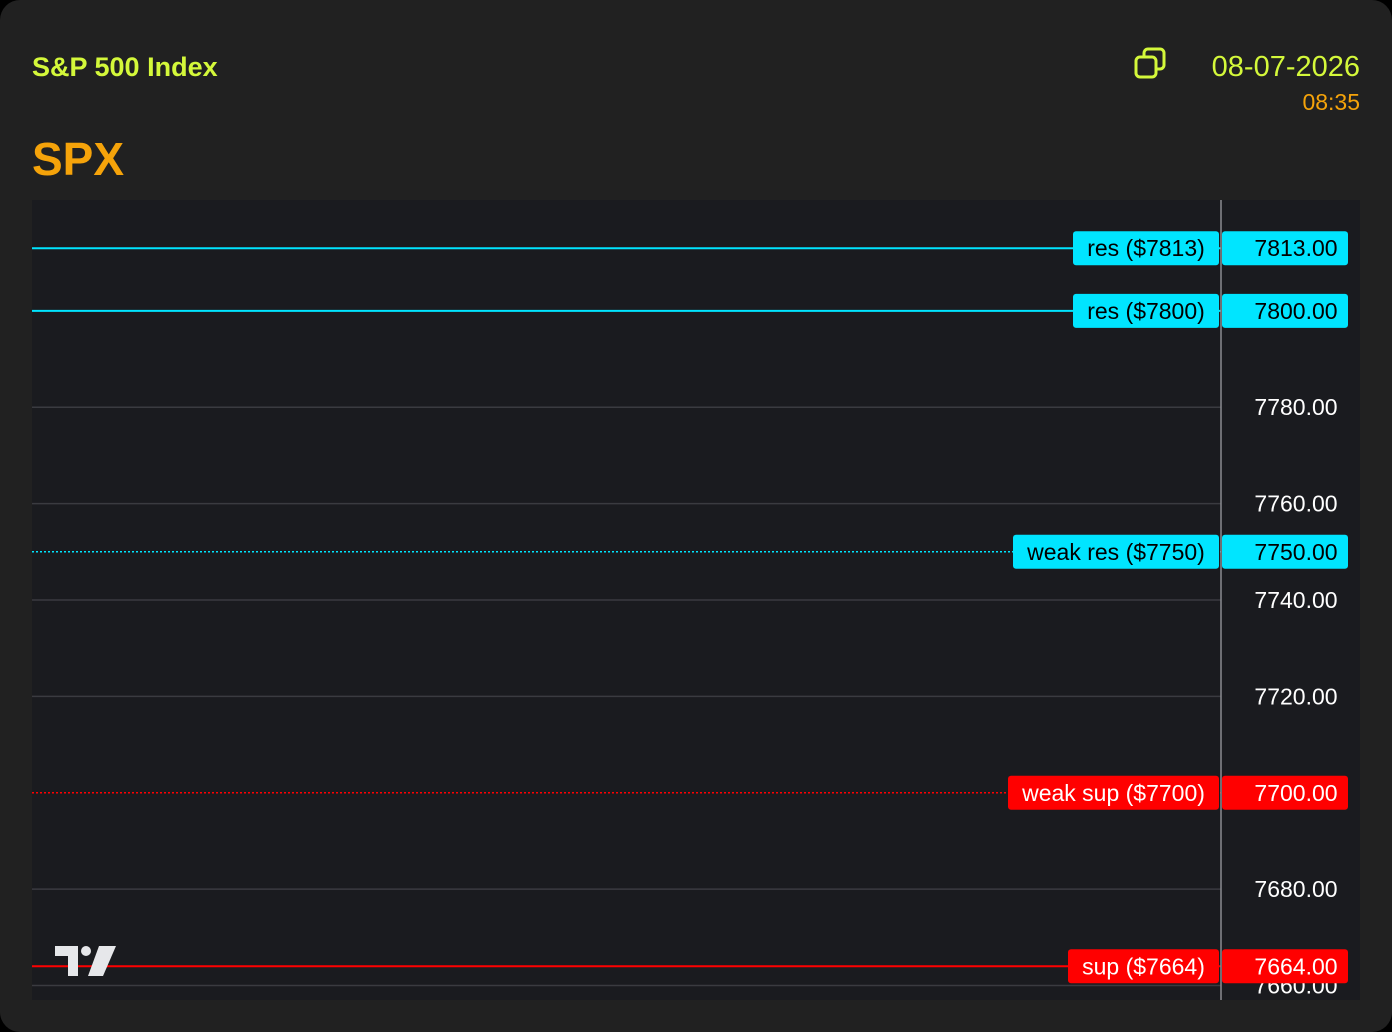 The width and height of the screenshot is (1392, 1032). I want to click on level-name-label: res ($7800), so click(1146, 311).